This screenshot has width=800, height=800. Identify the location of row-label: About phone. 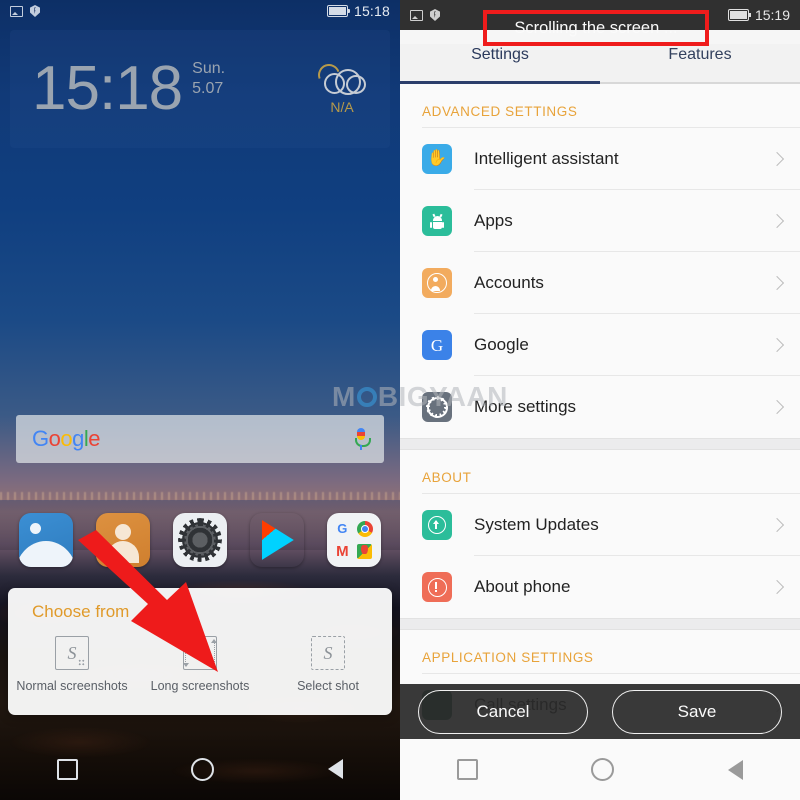
(522, 586).